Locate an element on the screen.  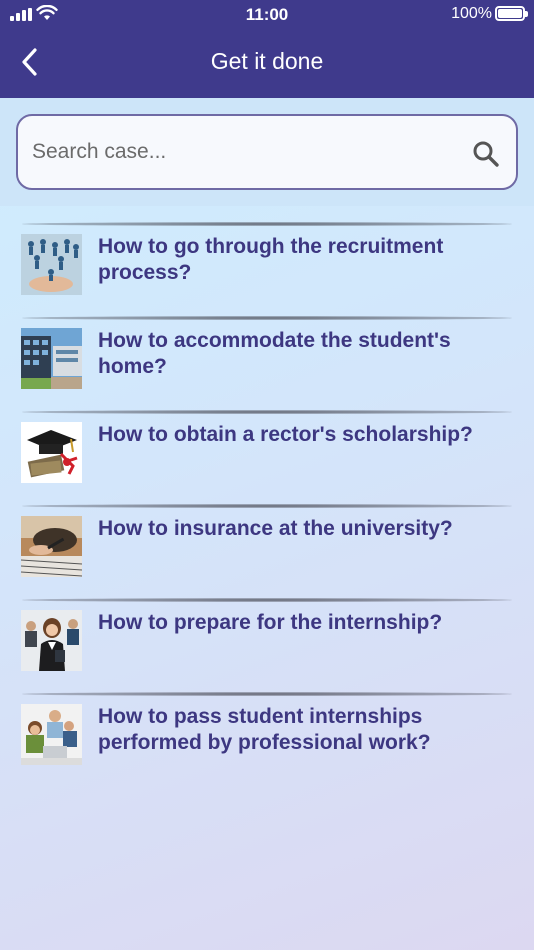
search-box is located at coordinates (267, 152).